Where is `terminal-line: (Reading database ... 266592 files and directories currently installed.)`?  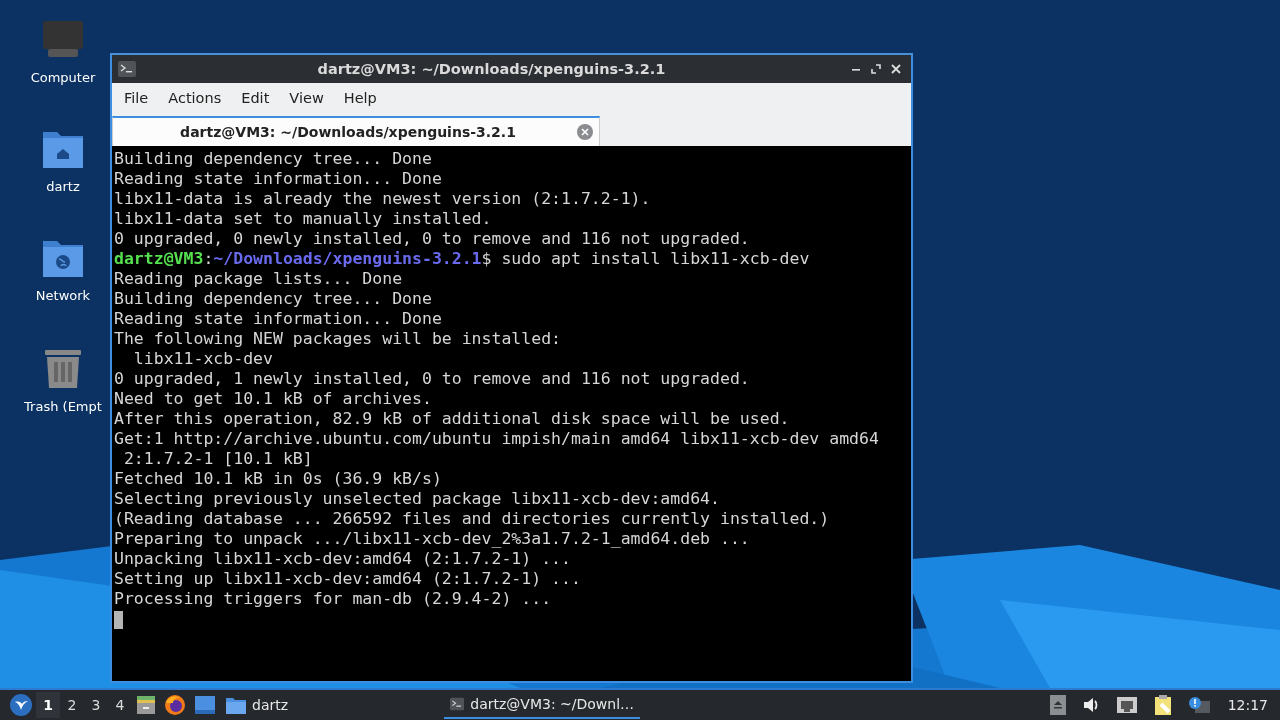 terminal-line: (Reading database ... 266592 files and directories currently installed.) is located at coordinates (472, 519).